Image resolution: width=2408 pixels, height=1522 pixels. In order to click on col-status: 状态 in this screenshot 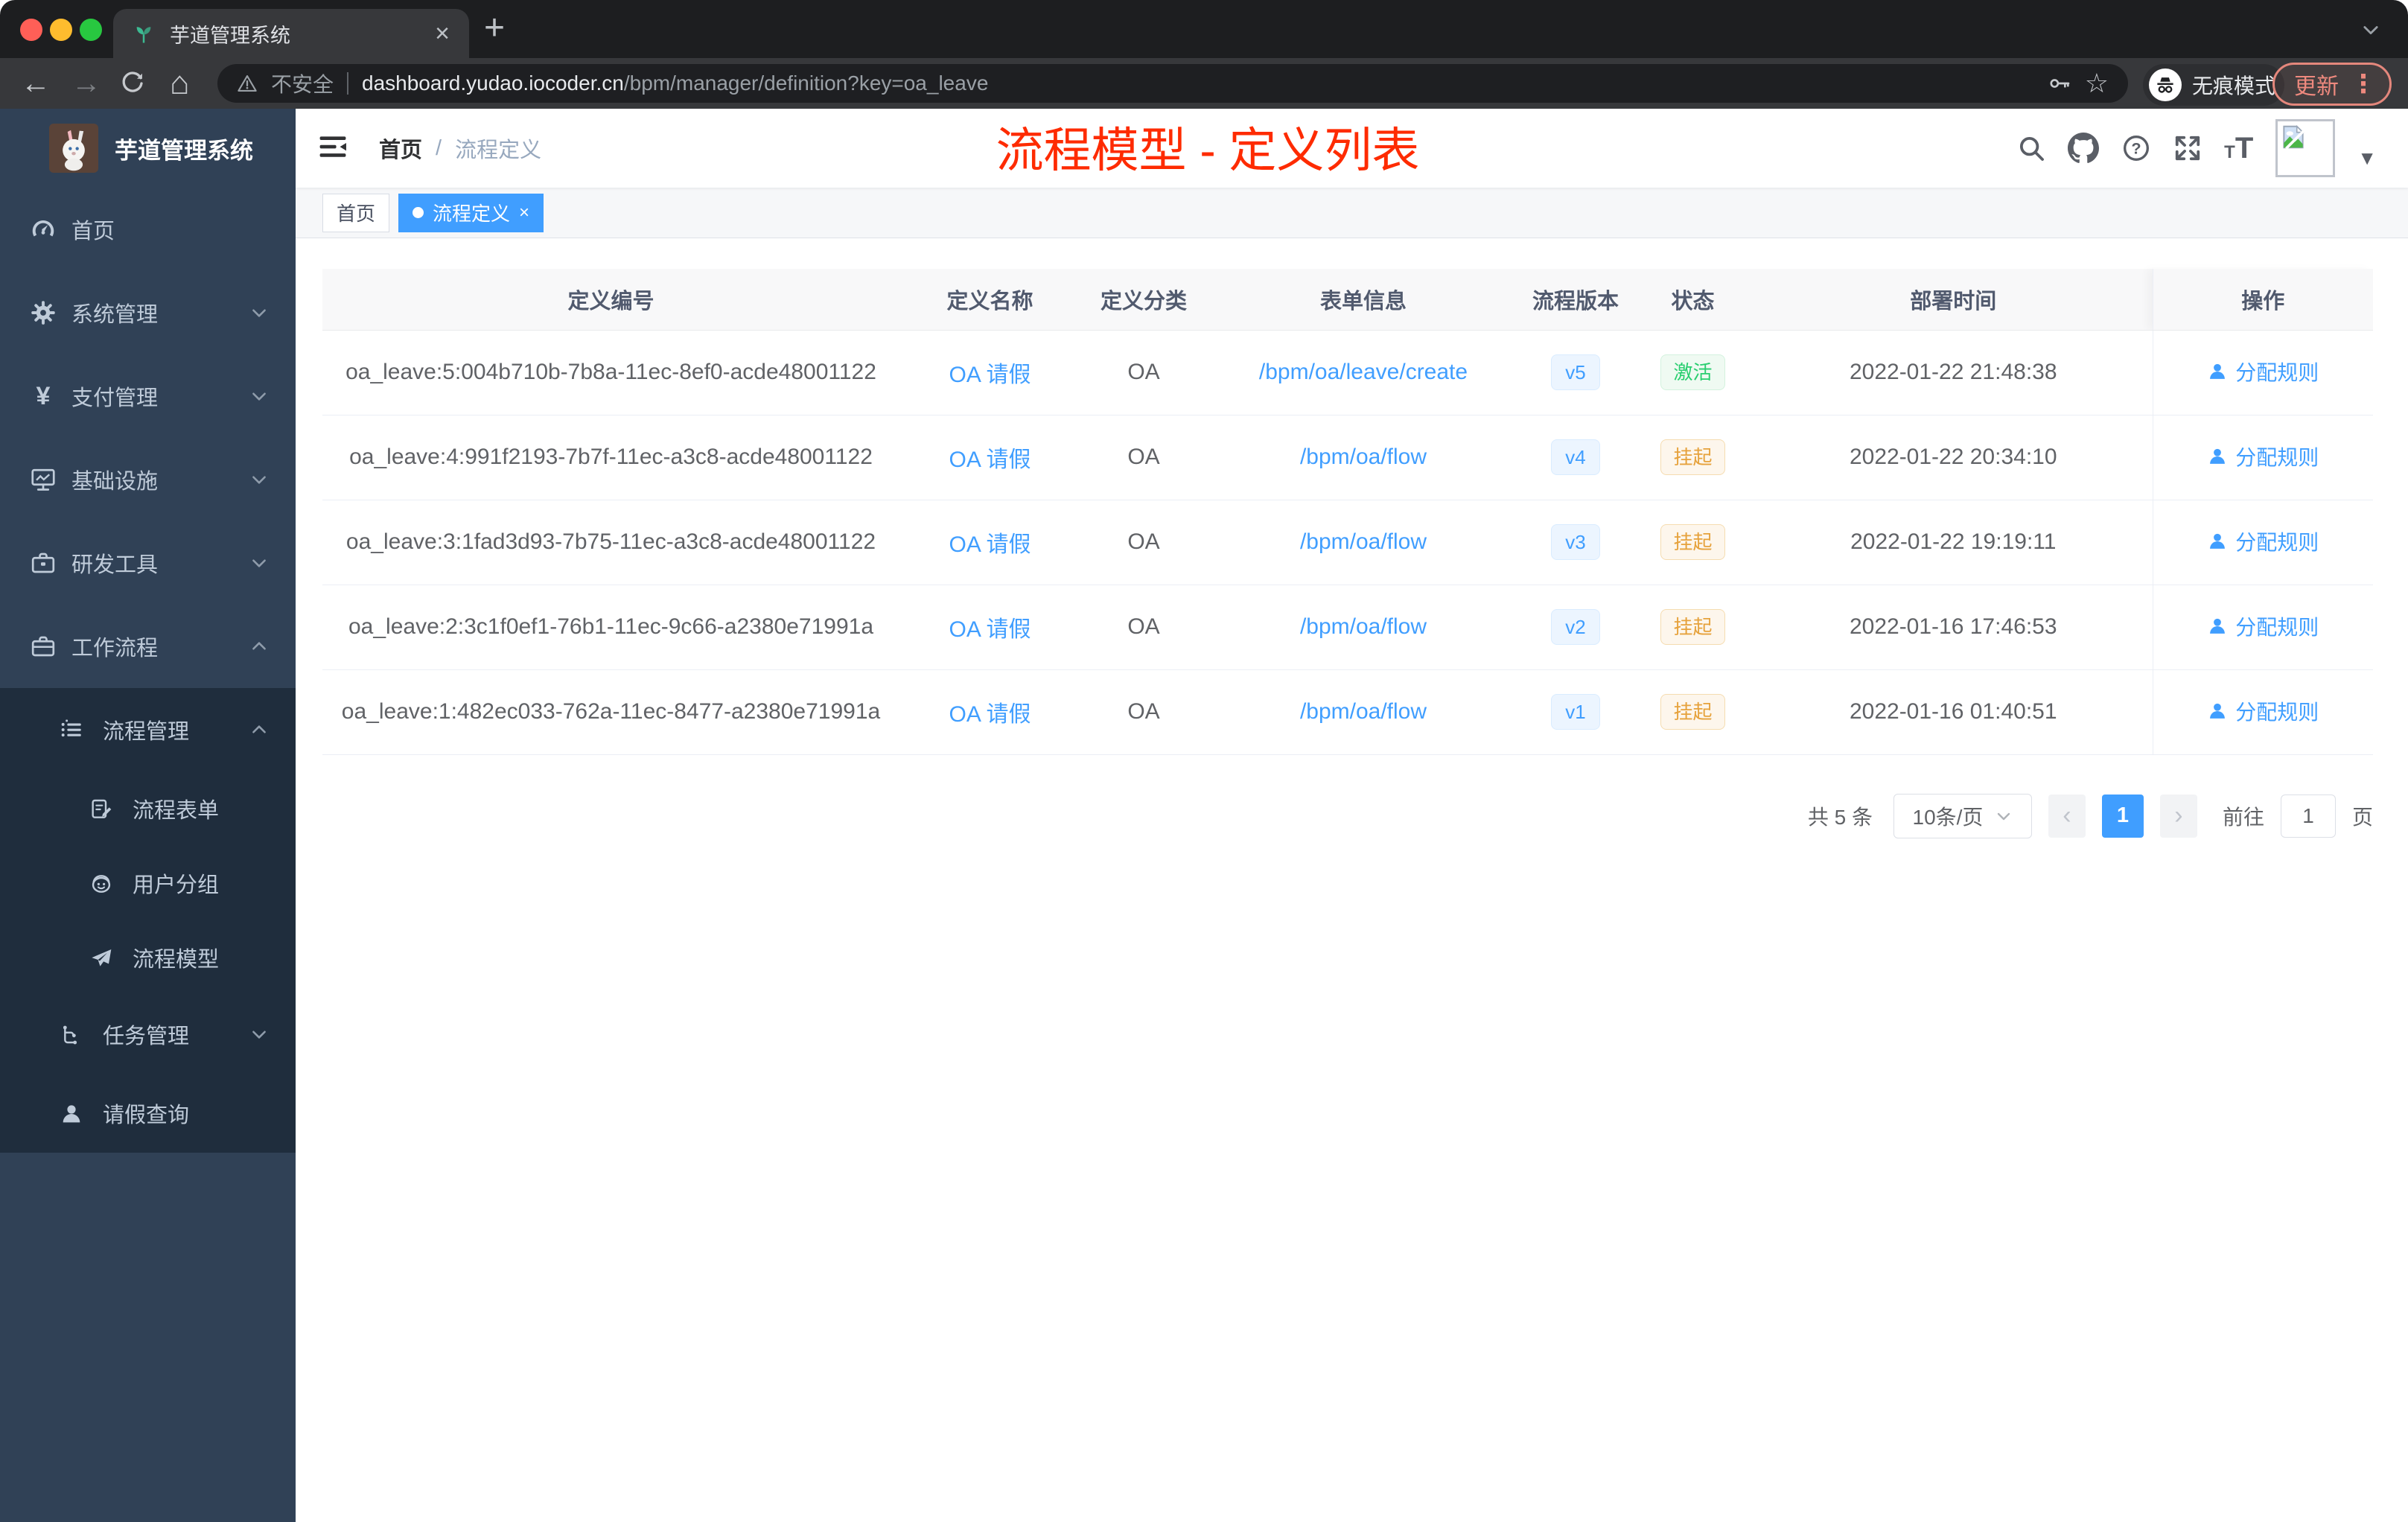, I will do `click(1692, 300)`.